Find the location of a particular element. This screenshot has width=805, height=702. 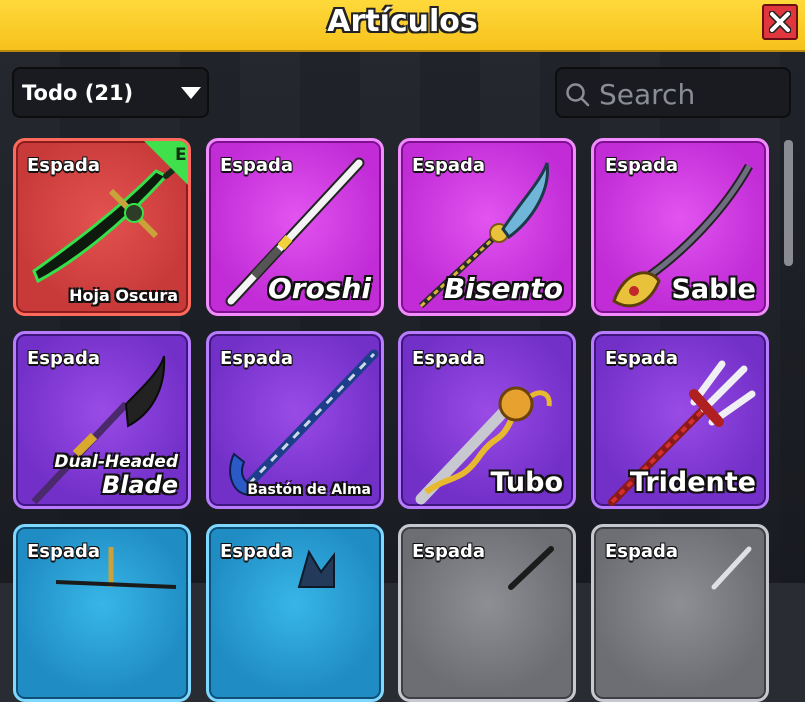

item-card-tubo: Espada Tubo is located at coordinates (487, 420).